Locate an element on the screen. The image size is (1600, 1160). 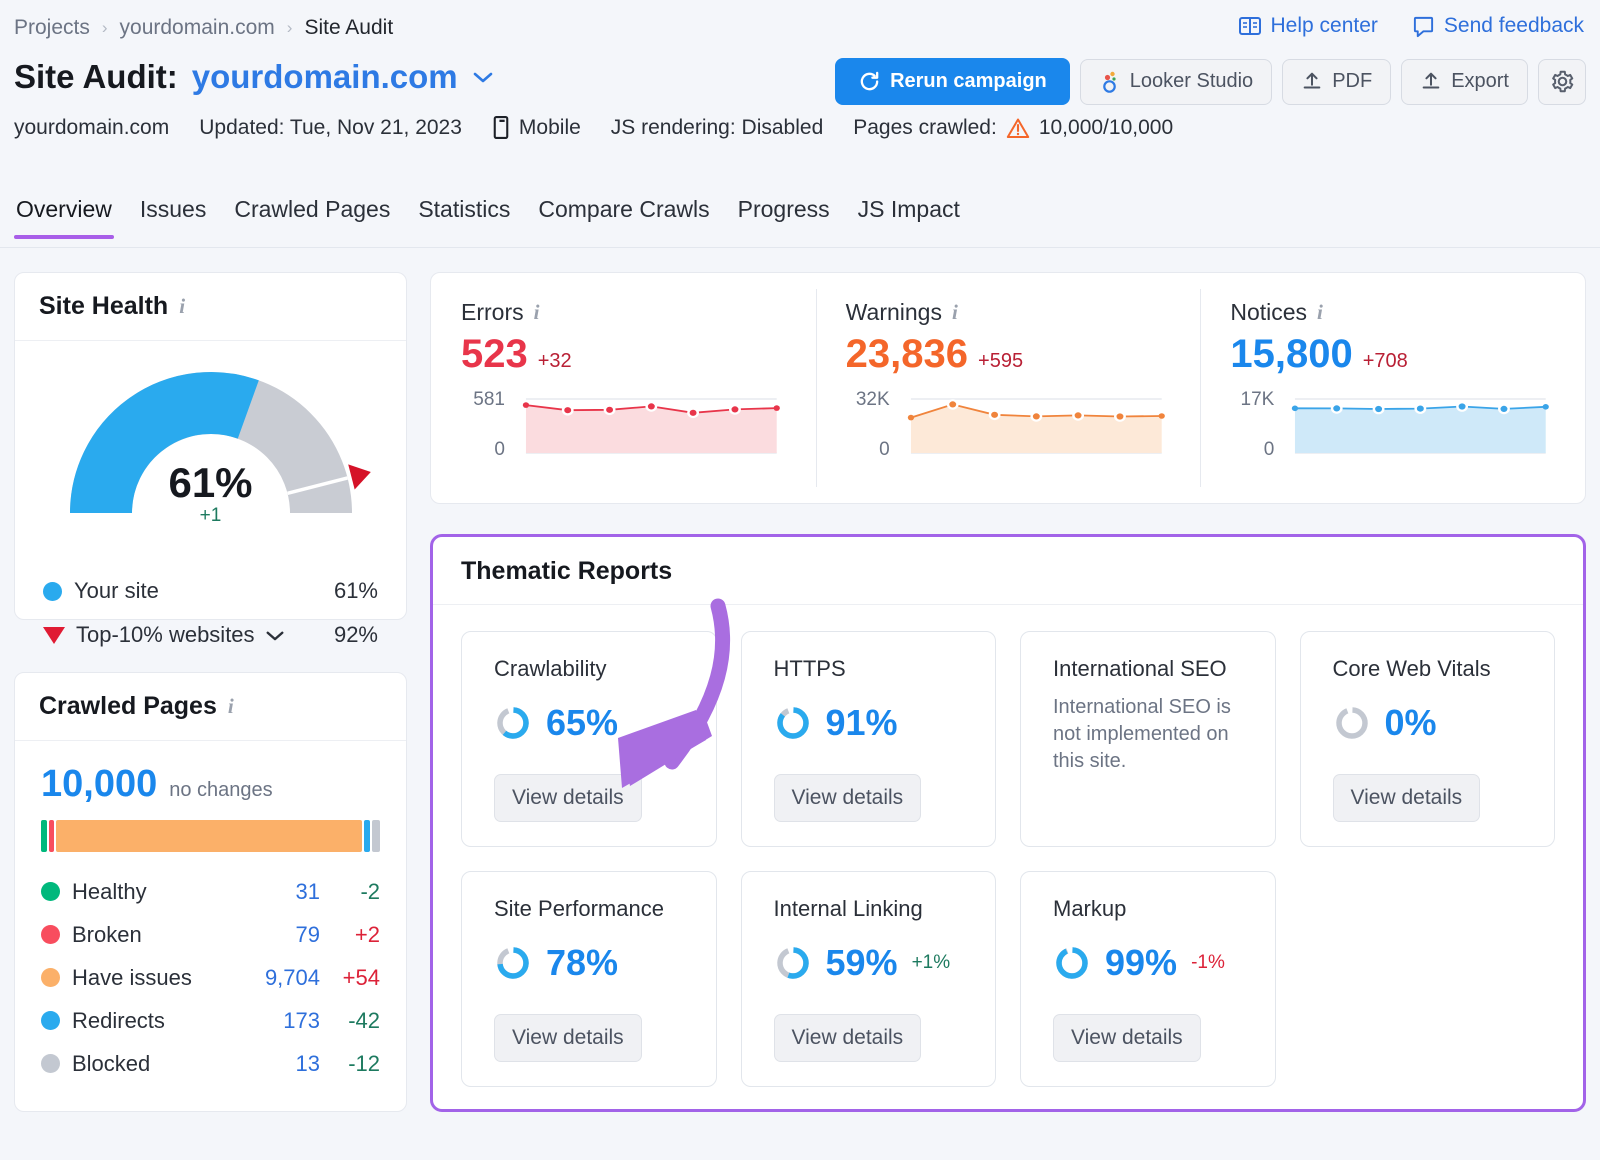
site-health-title: Site Health is located at coordinates (104, 306).